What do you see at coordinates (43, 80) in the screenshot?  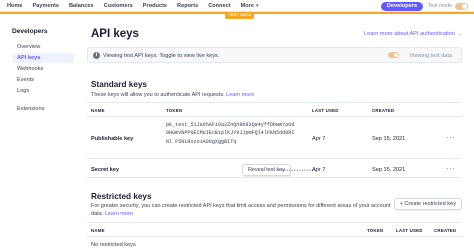 I see `sidebar-item-events: Events` at bounding box center [43, 80].